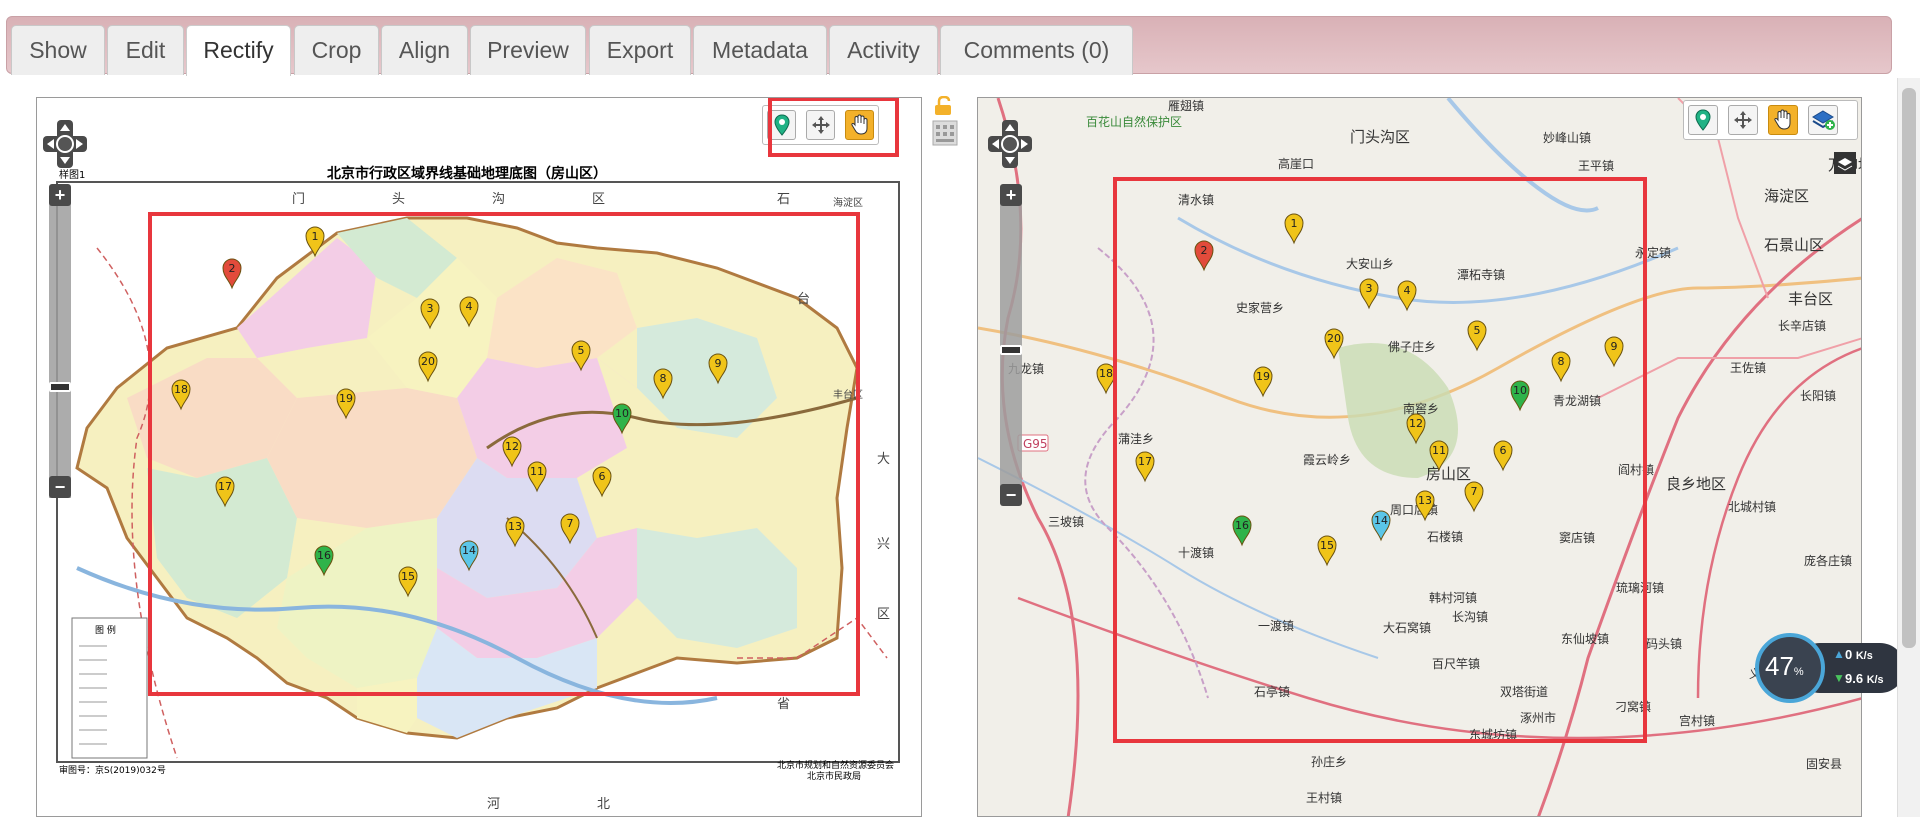 This screenshot has width=1920, height=817. Describe the element at coordinates (848, 202) in the screenshot. I see `edge-label: 海淀区` at that location.